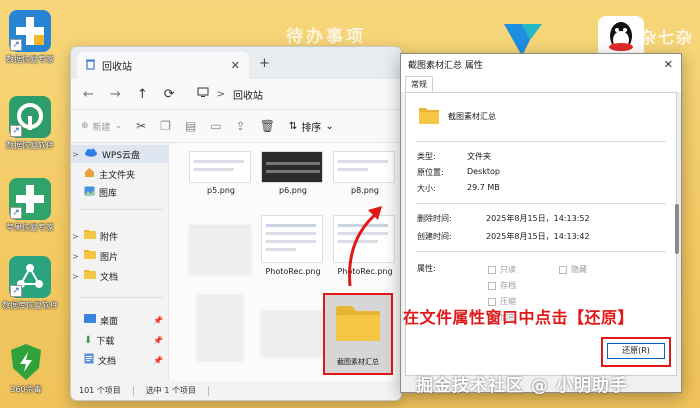  I want to click on checkbox-box, so click(563, 269).